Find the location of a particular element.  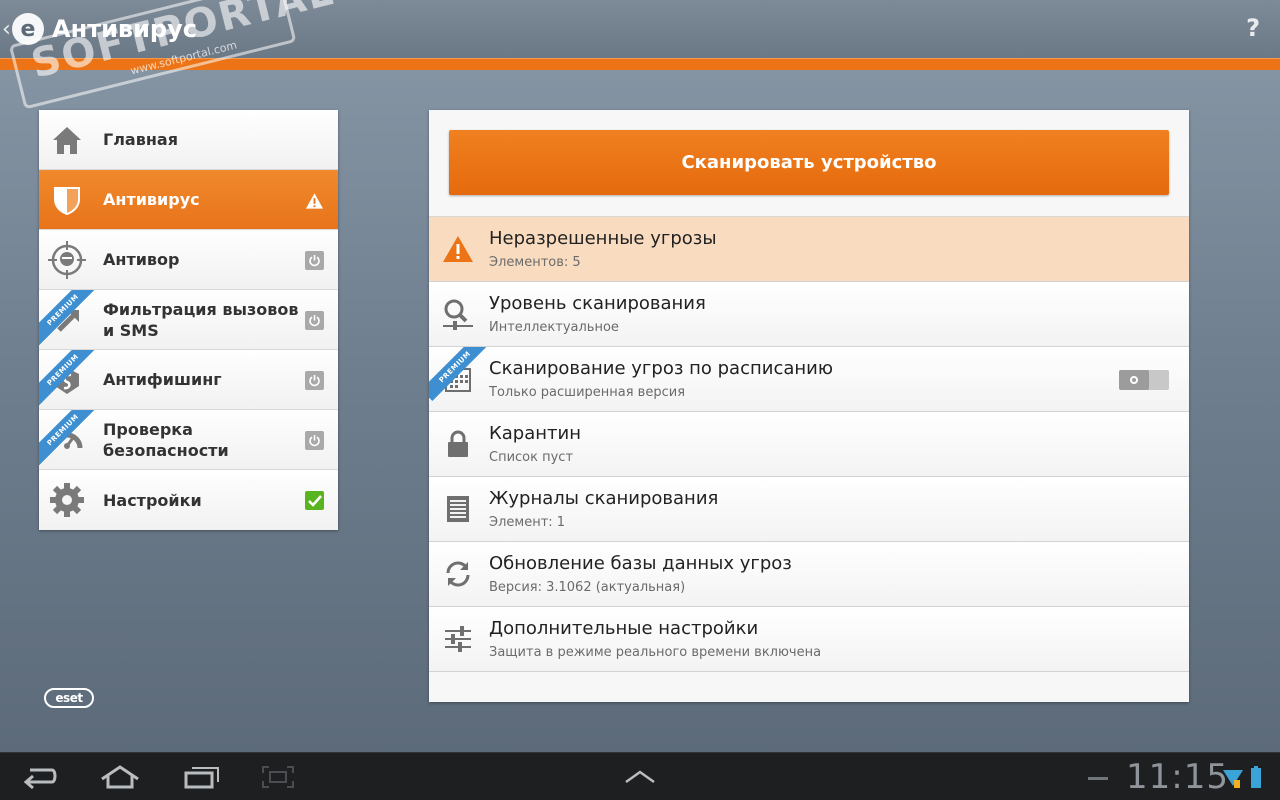

back-chevron-icon: ‹ is located at coordinates (7, 29).